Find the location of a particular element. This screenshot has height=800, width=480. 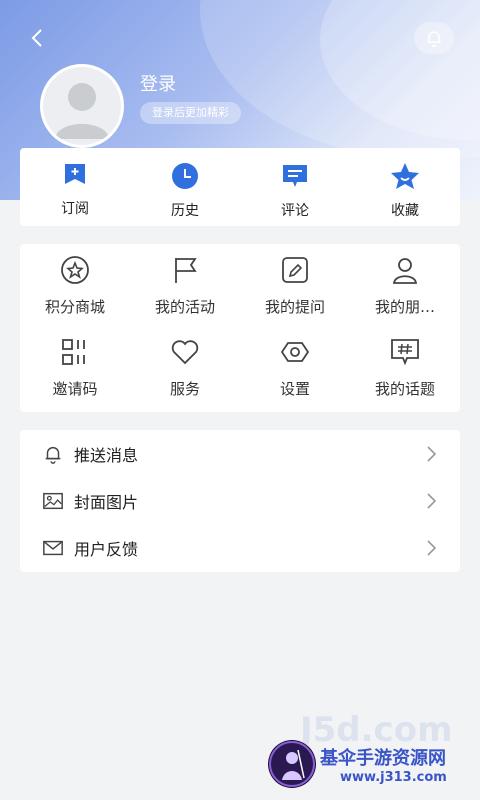

comment-icon is located at coordinates (295, 176).